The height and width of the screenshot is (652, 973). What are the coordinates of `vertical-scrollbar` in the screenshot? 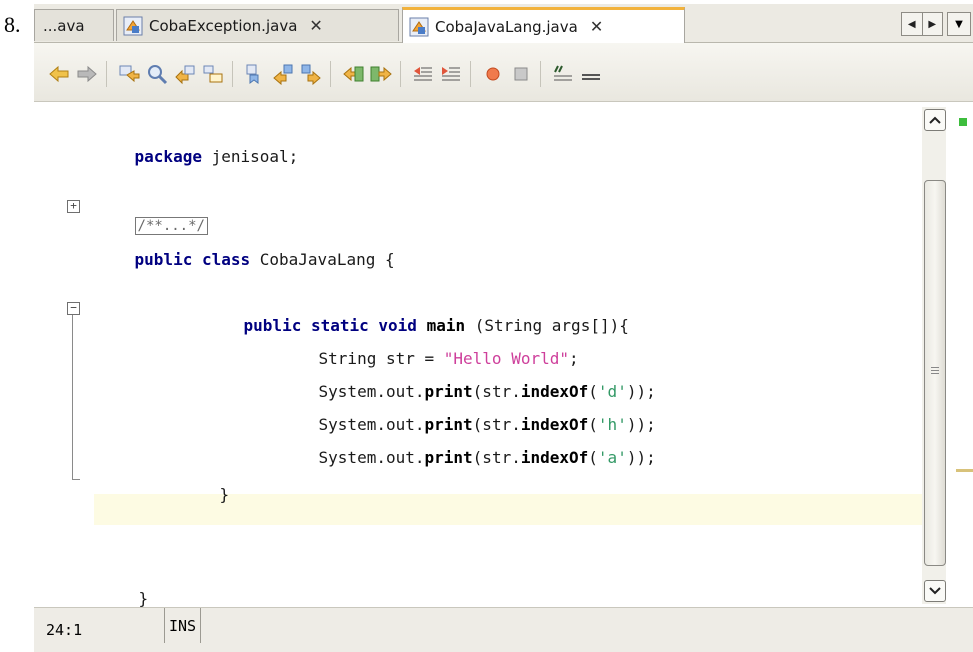 It's located at (934, 355).